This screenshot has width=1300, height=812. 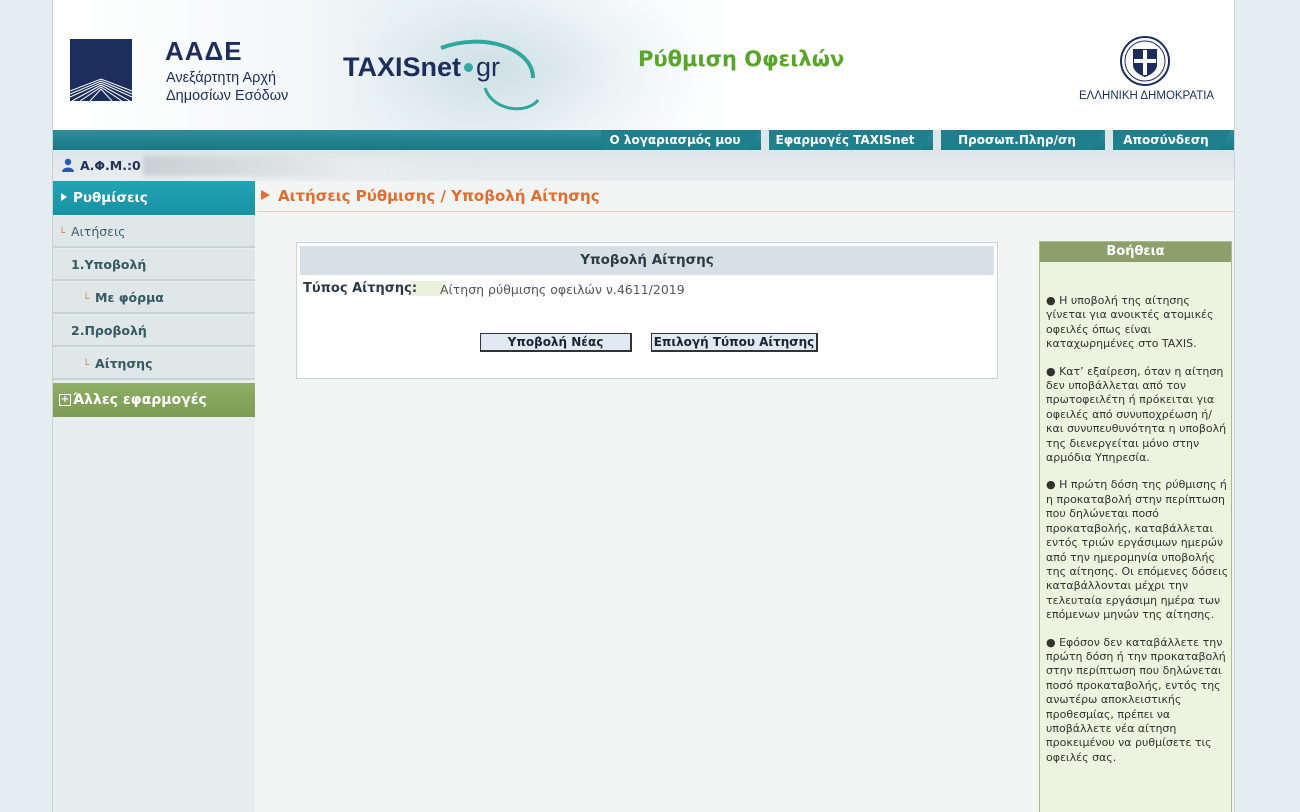 I want to click on taxisnet-logo: TAXISnet gr, so click(x=421, y=67).